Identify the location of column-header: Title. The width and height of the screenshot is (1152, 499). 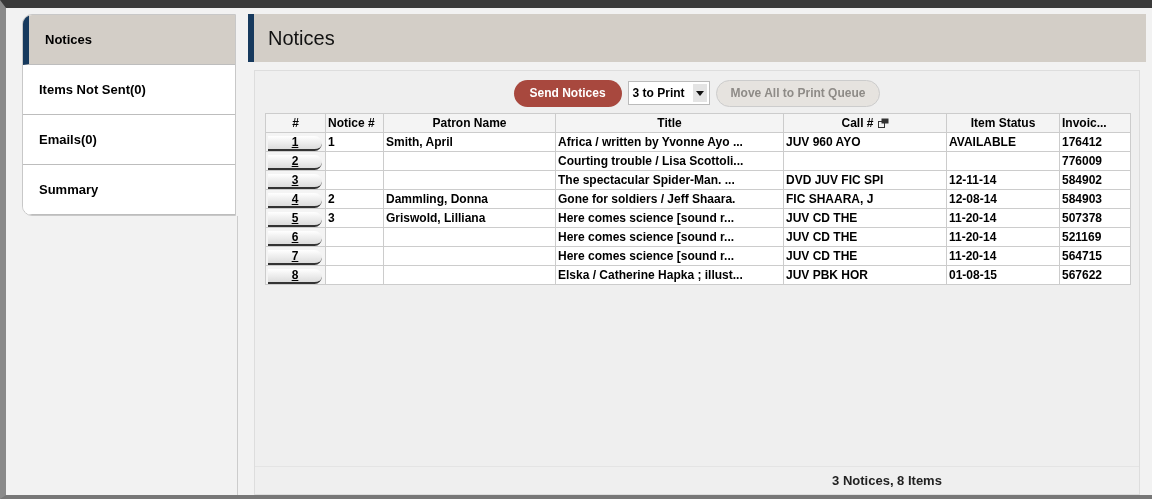
(669, 123).